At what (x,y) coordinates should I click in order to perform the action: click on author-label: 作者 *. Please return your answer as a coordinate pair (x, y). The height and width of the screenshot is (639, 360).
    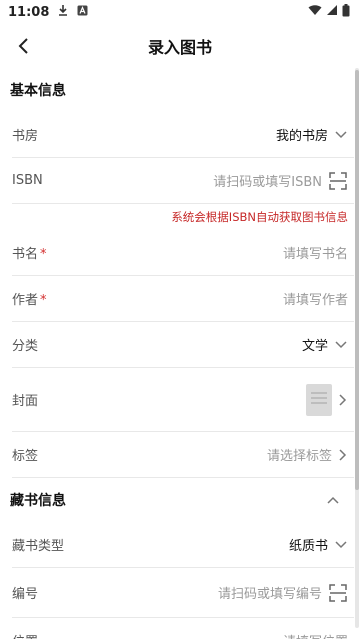
    Looking at the image, I should click on (29, 298).